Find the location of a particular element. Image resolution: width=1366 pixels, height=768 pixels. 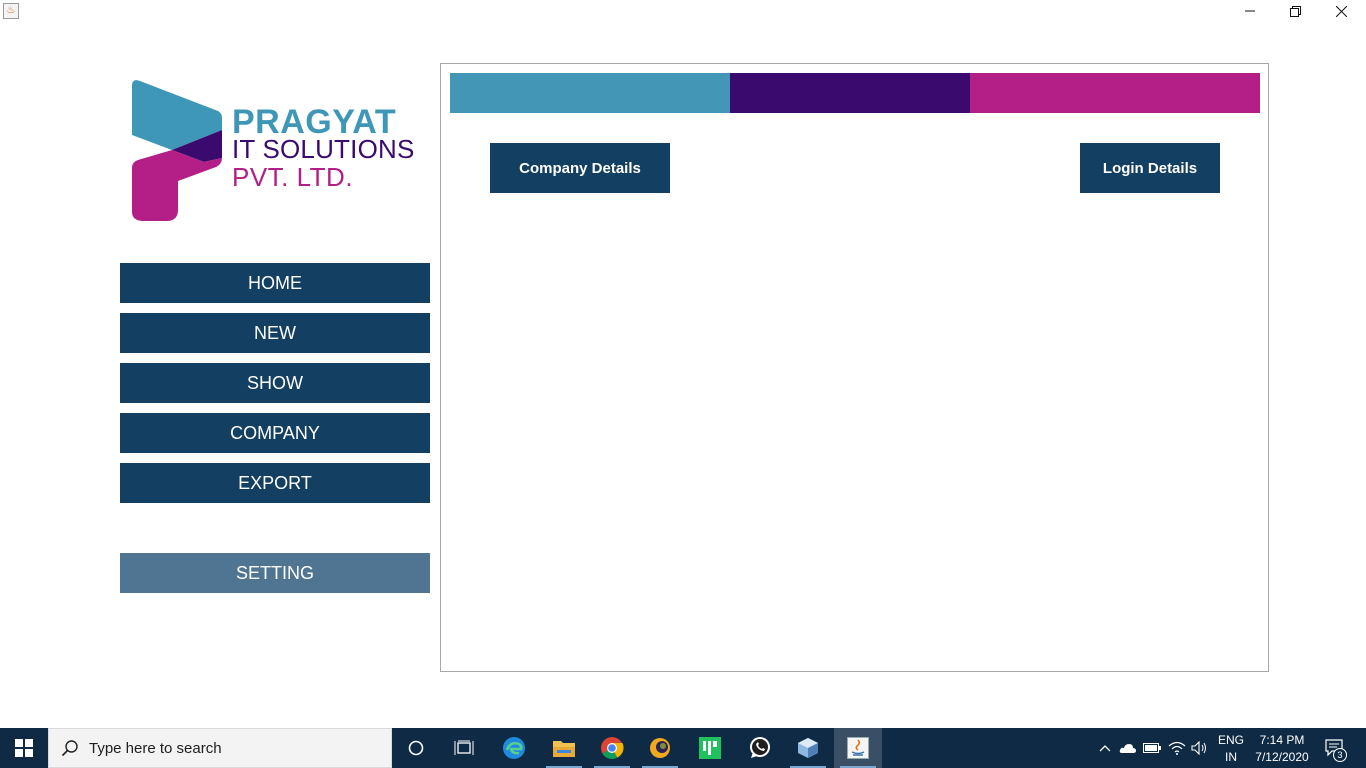

file-explorer-icon is located at coordinates (564, 749).